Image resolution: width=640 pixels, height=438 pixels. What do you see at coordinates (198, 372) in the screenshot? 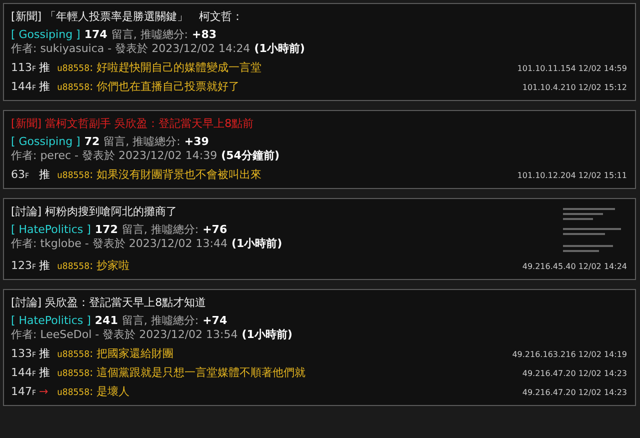
I see `comment-text: : 這個黨跟就是只想一言堂媒體不順著他們就` at bounding box center [198, 372].